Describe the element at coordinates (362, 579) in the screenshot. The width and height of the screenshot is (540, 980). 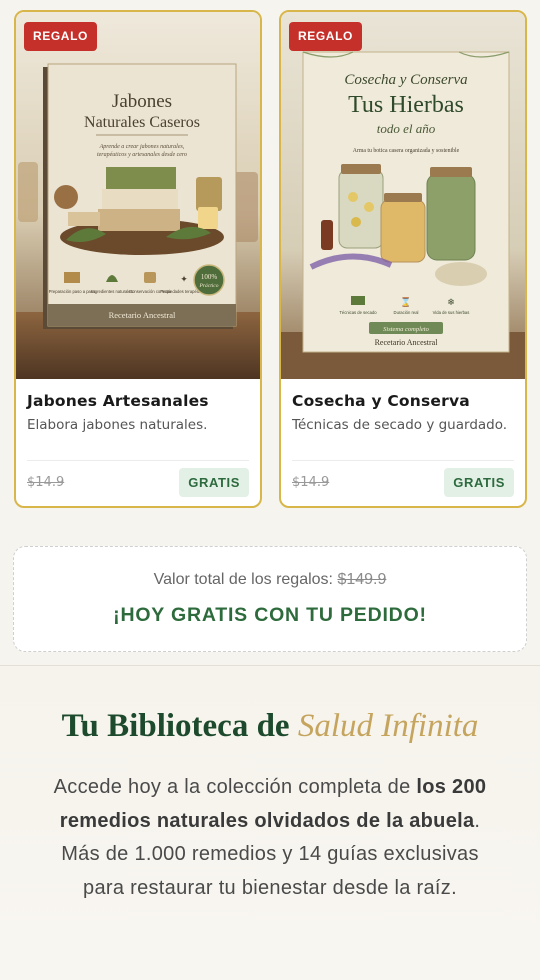
I see `total-value: $149.9` at that location.